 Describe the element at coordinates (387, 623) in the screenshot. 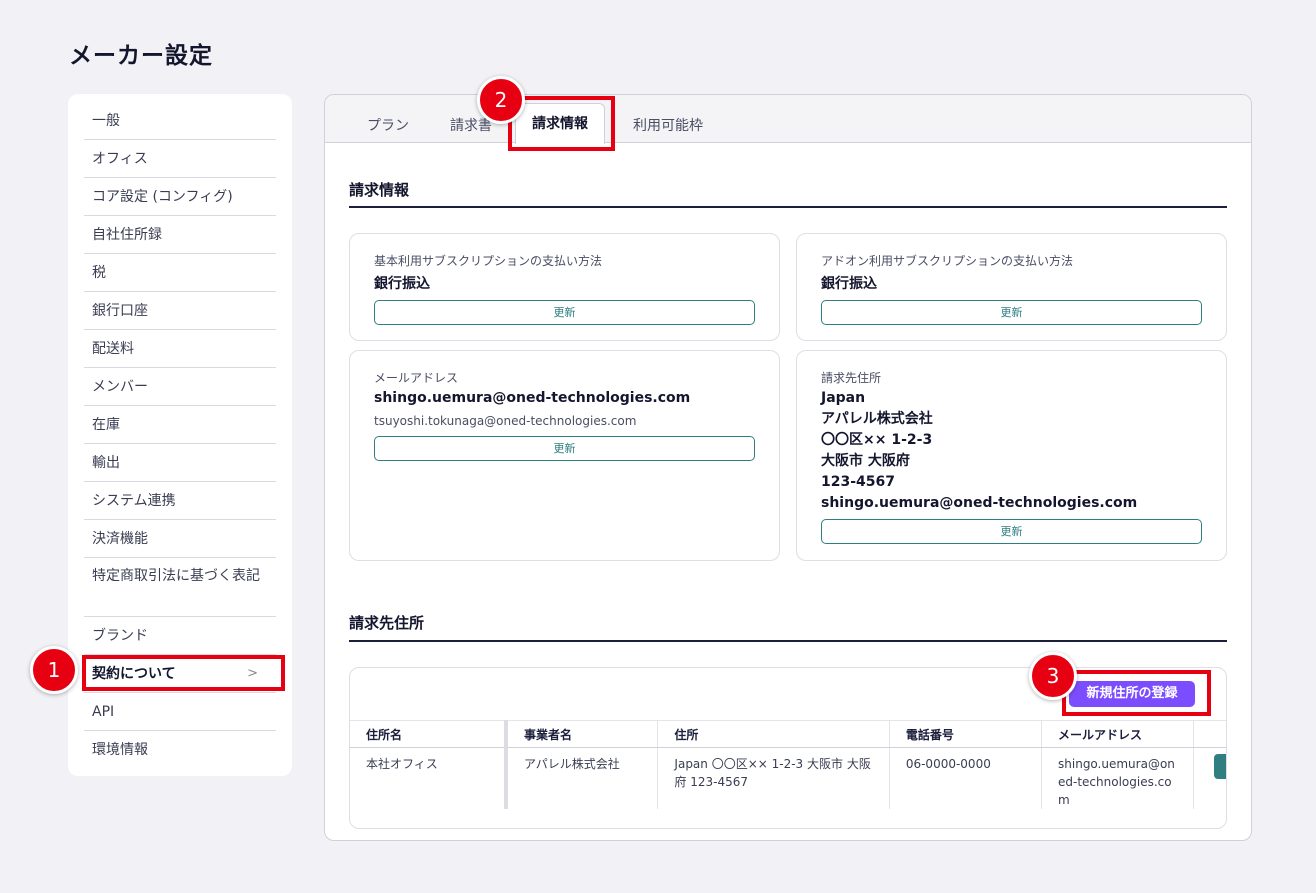

I see `address-section-title: 請求先住所` at that location.